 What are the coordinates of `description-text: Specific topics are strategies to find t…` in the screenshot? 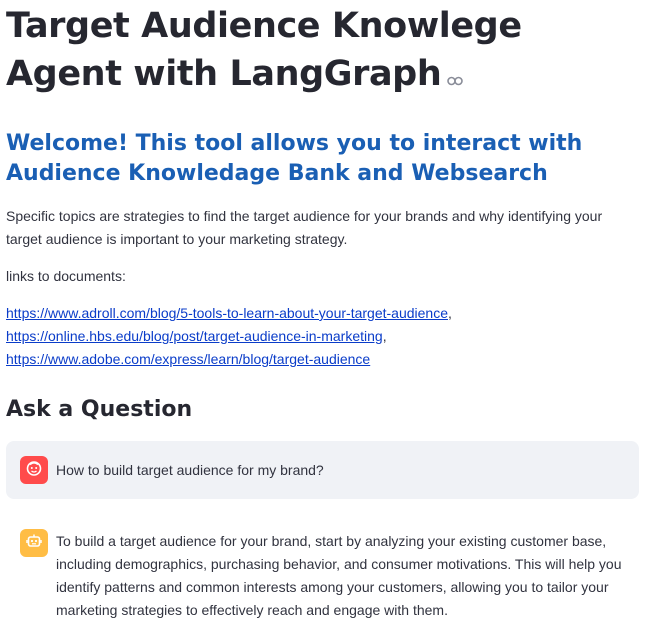 It's located at (304, 227).